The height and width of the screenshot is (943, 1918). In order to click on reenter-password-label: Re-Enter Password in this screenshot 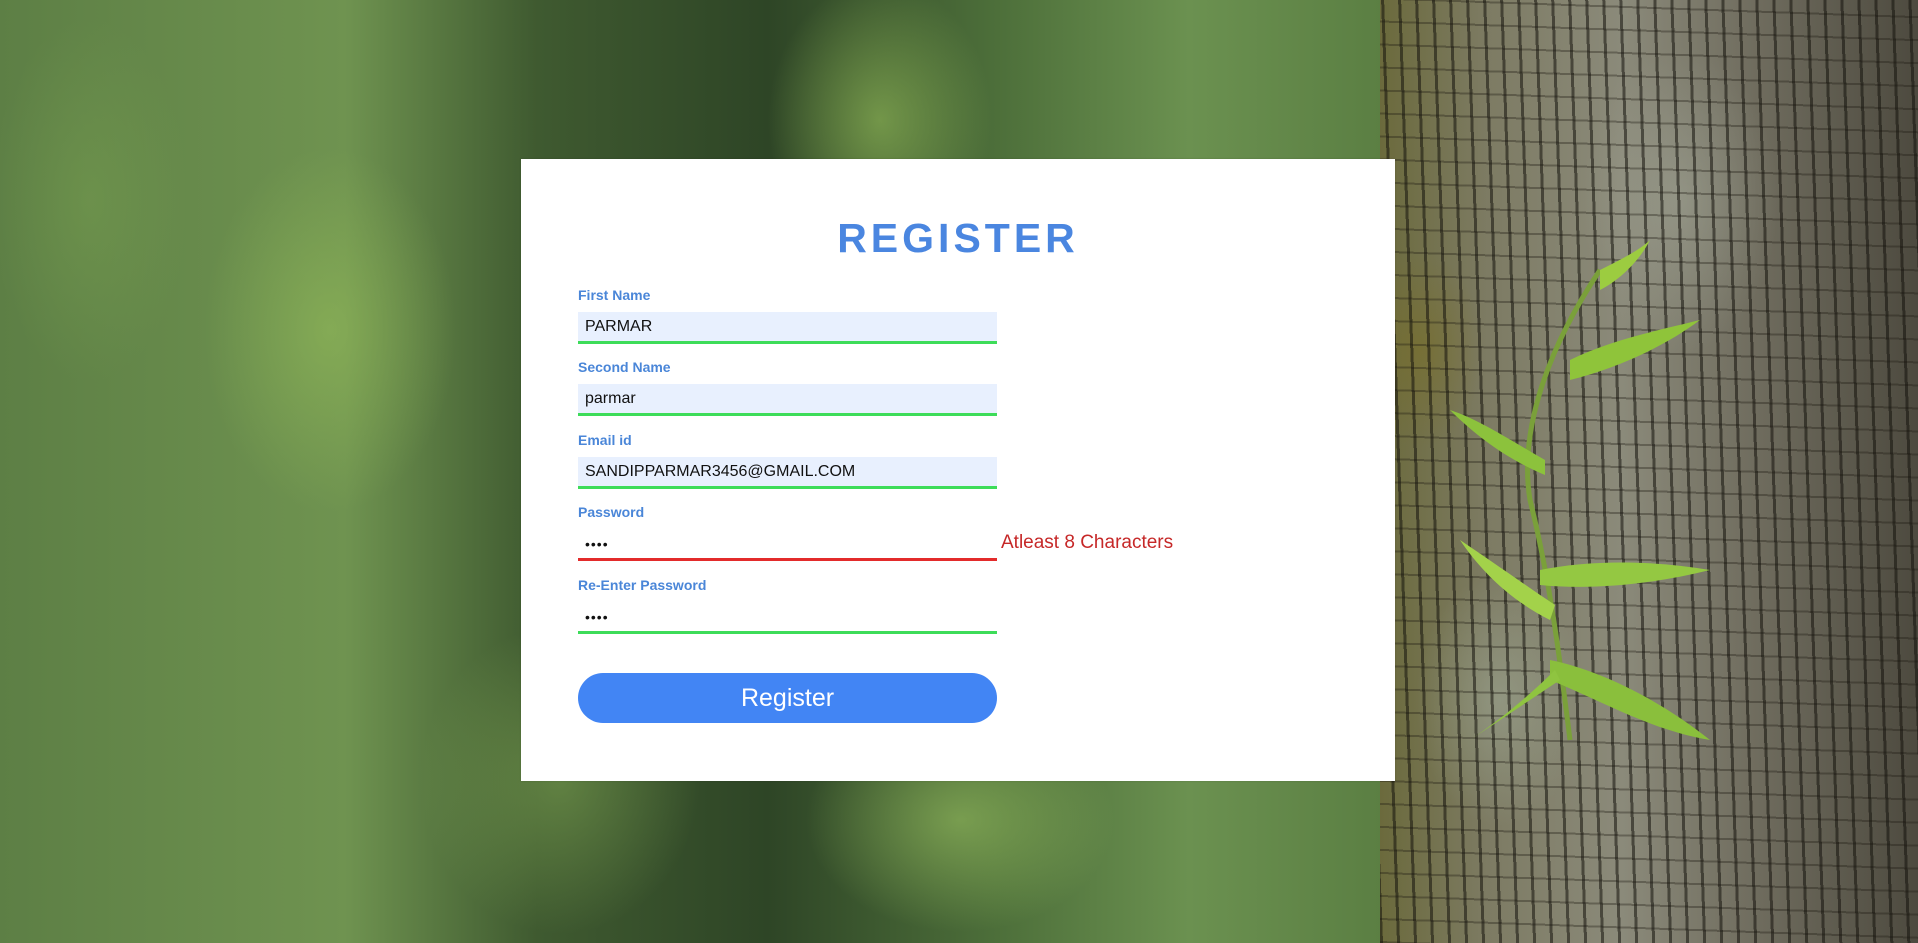, I will do `click(642, 585)`.